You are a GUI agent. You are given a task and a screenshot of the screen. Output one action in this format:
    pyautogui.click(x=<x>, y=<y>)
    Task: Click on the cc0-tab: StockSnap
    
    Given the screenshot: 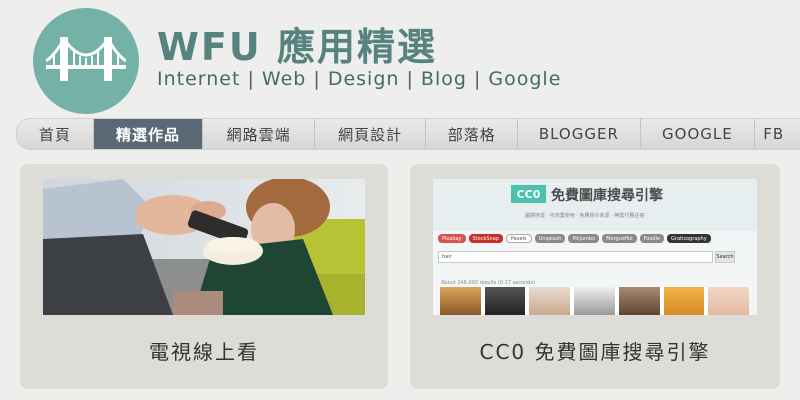 What is the action you would take?
    pyautogui.click(x=485, y=238)
    